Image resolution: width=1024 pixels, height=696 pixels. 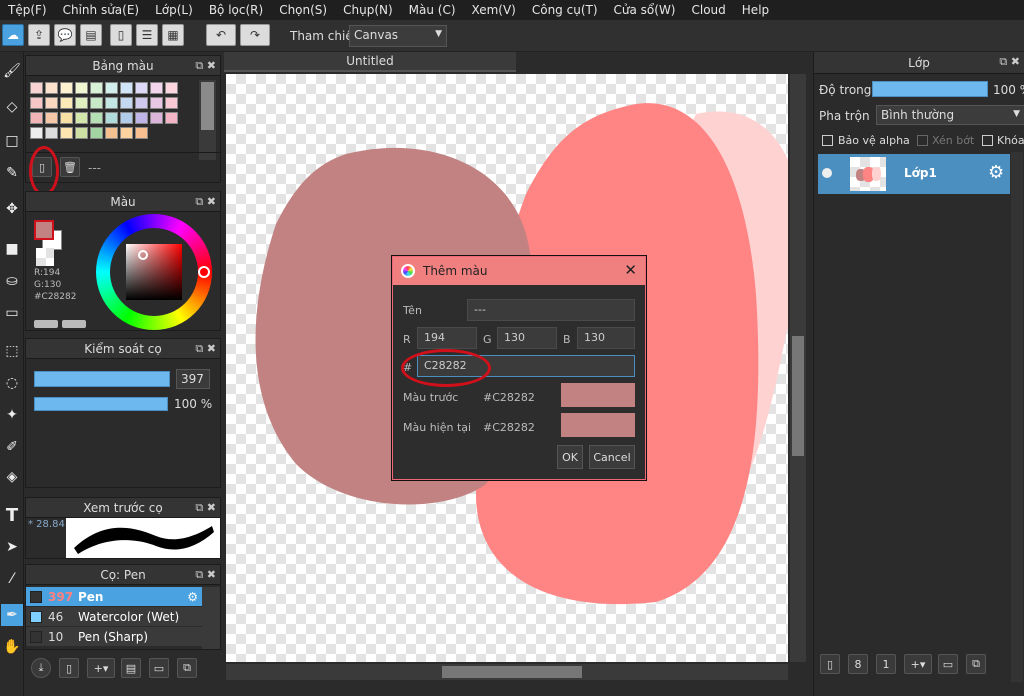 What do you see at coordinates (101, 10) in the screenshot?
I see `menu-item: Chỉnh sửa(E)` at bounding box center [101, 10].